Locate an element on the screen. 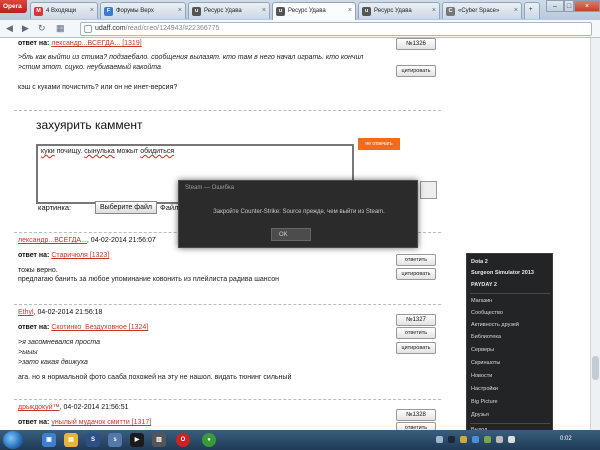  dialog-title: Steam — Ошибка is located at coordinates (210, 188).